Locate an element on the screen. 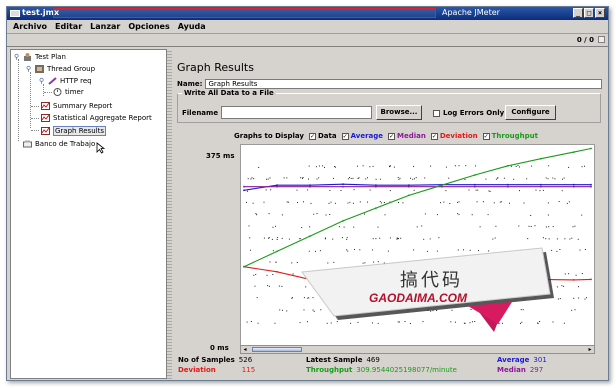 Image resolution: width=616 pixels, height=388 pixels. tree-label-graph-results: Graph Results is located at coordinates (79, 131).